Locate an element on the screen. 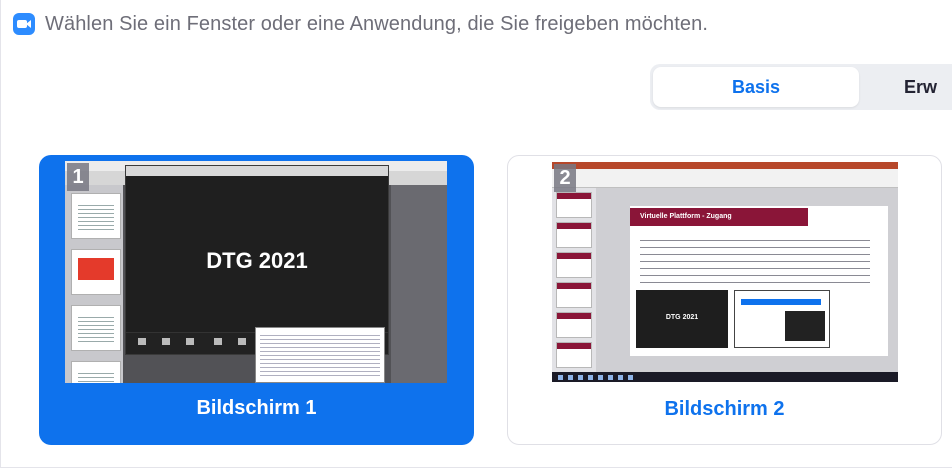  screen-2-number-badge: 2 is located at coordinates (565, 178).